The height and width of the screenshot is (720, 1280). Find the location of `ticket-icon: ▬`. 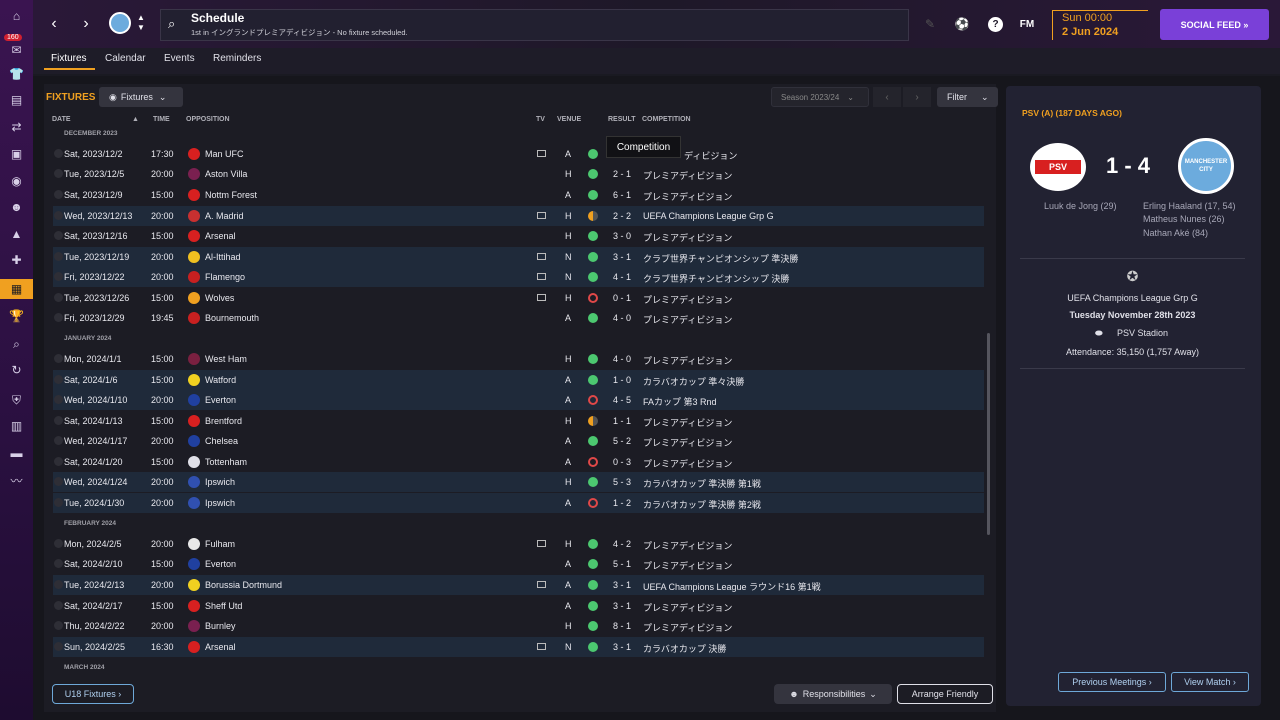

ticket-icon: ▬ is located at coordinates (16, 453).